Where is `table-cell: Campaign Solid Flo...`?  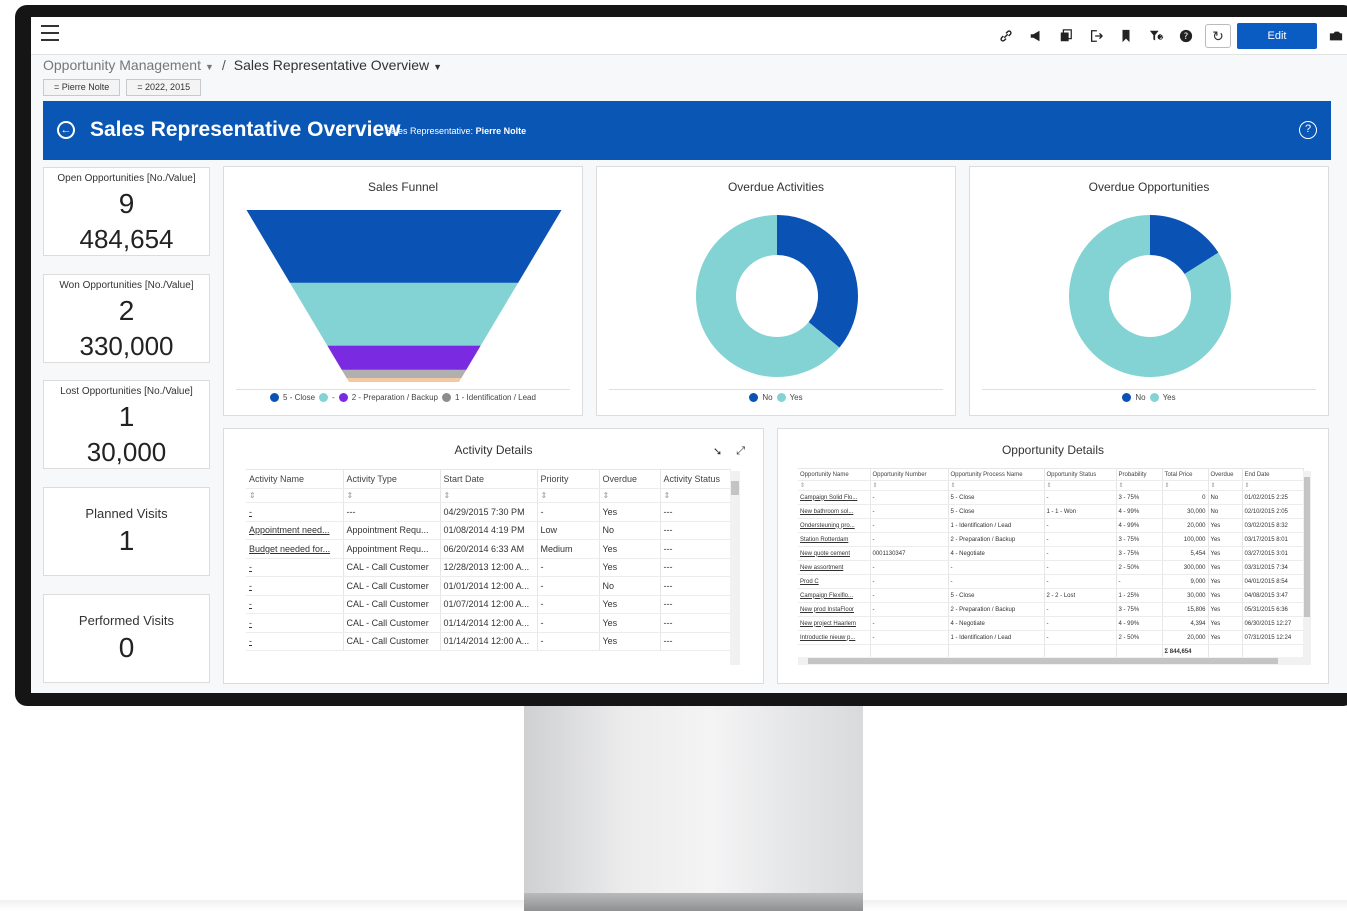
table-cell: Campaign Solid Flo... is located at coordinates (834, 497).